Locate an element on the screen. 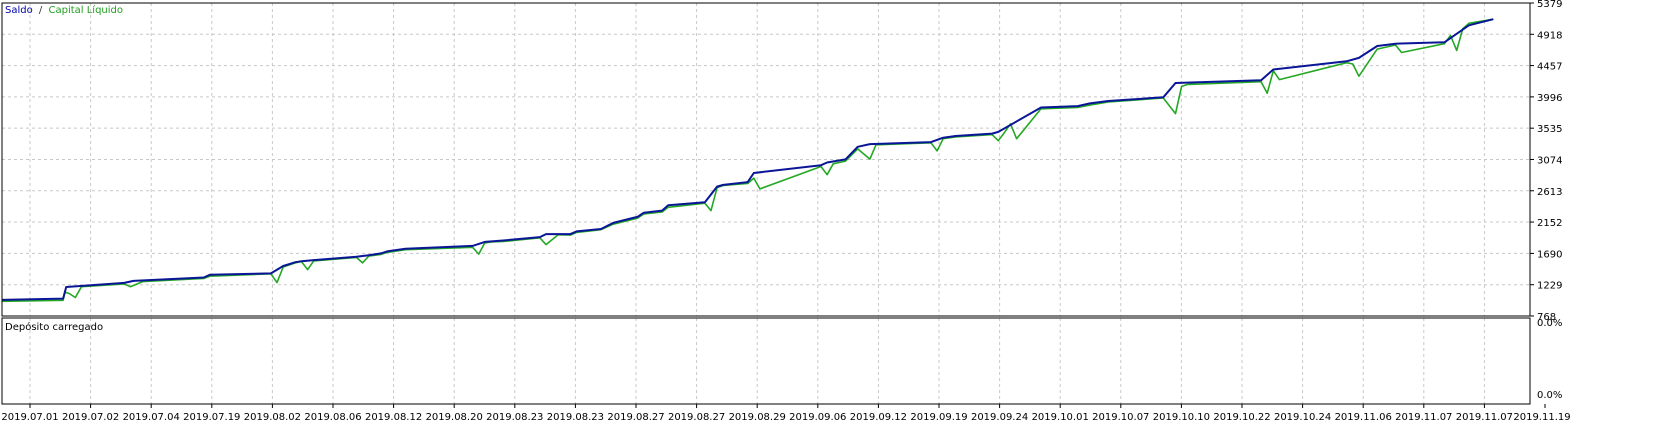 Image resolution: width=1653 pixels, height=435 pixels. x-tick-label: 2019.07.01 is located at coordinates (29, 417).